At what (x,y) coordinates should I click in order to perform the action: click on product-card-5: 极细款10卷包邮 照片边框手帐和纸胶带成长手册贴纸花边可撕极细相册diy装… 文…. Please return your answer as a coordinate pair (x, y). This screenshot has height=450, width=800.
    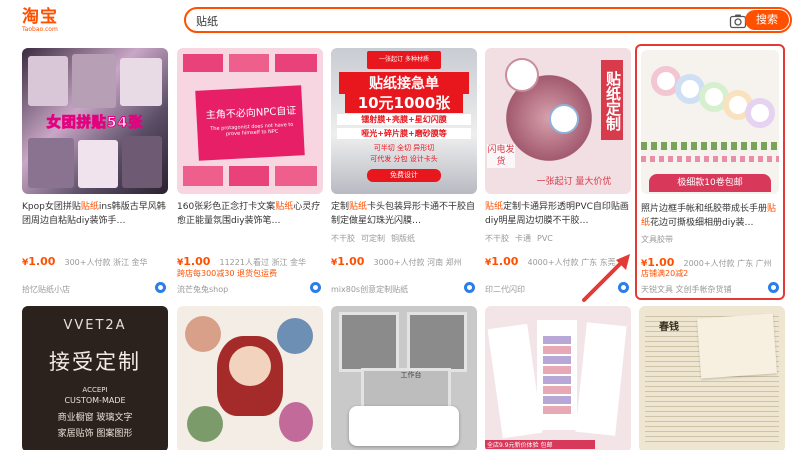
    Looking at the image, I should click on (710, 172).